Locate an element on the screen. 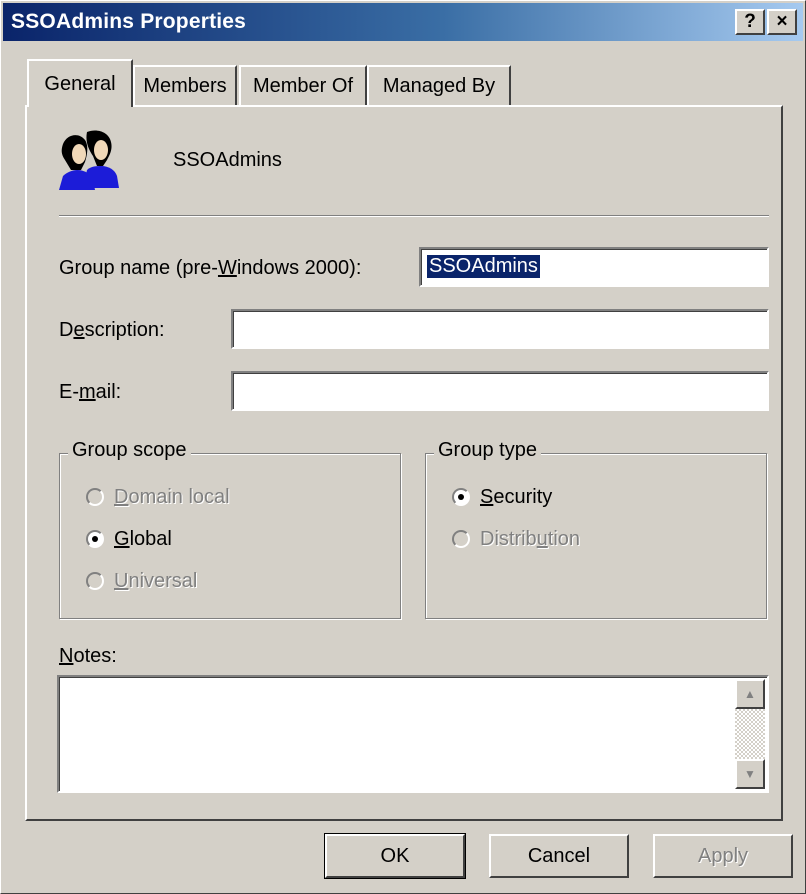  group-name-value: SSOAdmins is located at coordinates (483, 266).